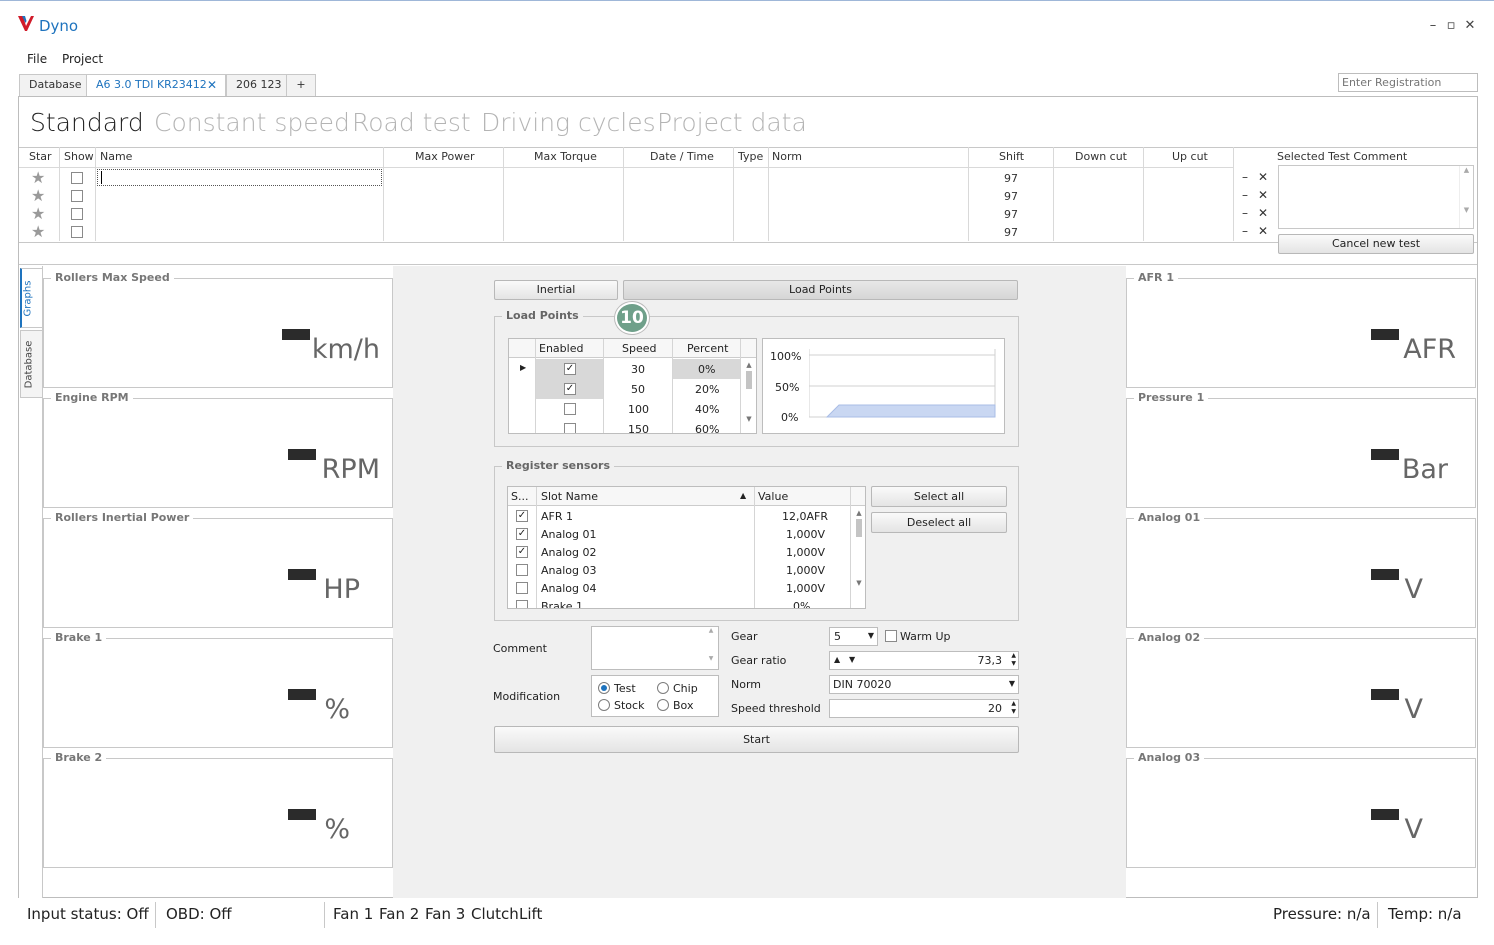 This screenshot has height=945, width=1494. Describe the element at coordinates (625, 688) in the screenshot. I see `radio-test-label: Test` at that location.